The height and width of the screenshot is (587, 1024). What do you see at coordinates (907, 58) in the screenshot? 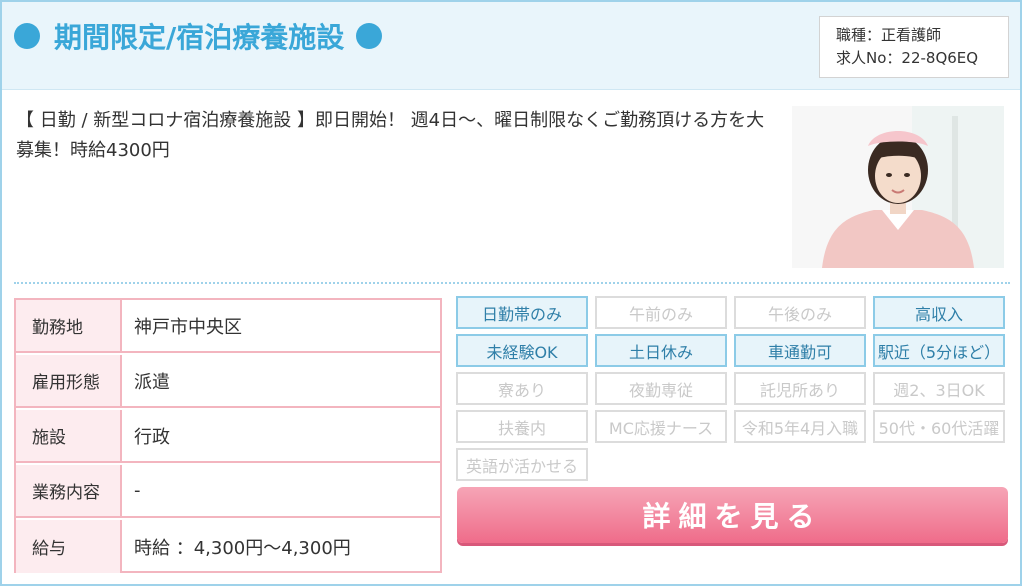
I see `job-number: 求人No：22-8Q6EQ` at bounding box center [907, 58].